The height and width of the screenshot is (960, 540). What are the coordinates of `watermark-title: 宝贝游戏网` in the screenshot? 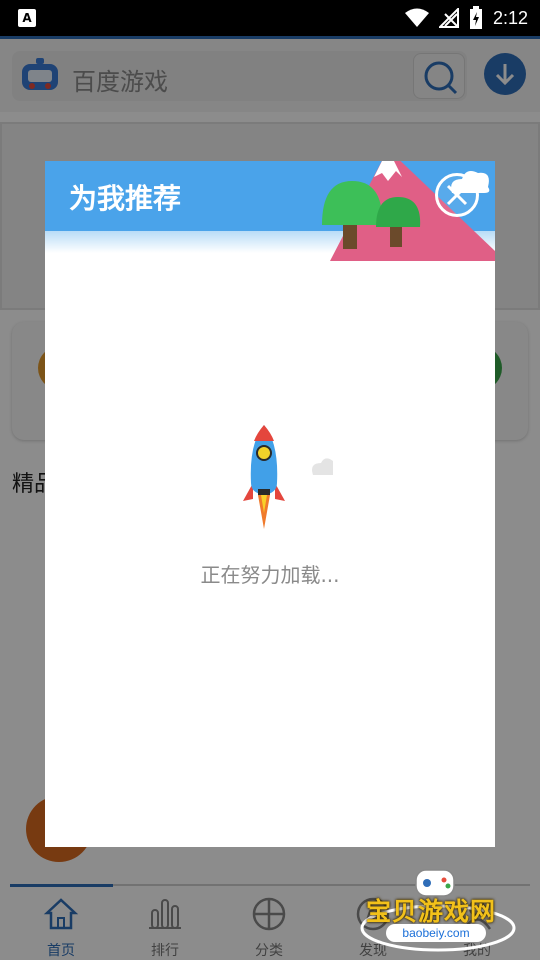 It's located at (431, 911).